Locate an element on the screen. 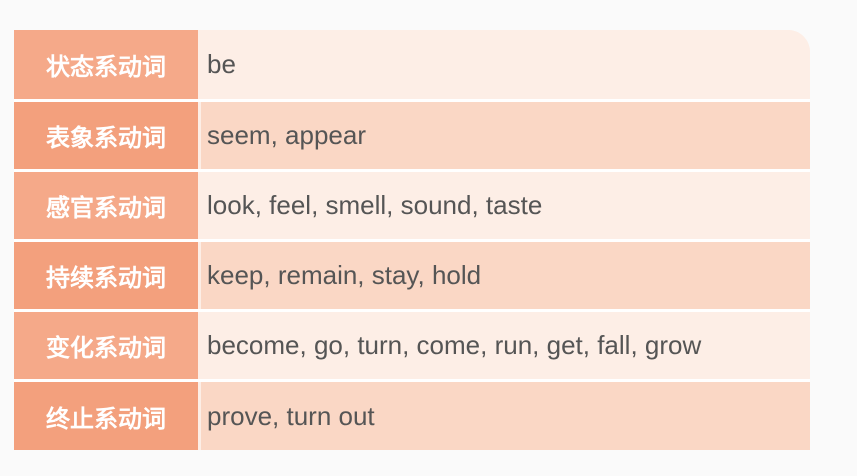 This screenshot has height=476, width=857. row-category: 终止系动词 is located at coordinates (106, 416).